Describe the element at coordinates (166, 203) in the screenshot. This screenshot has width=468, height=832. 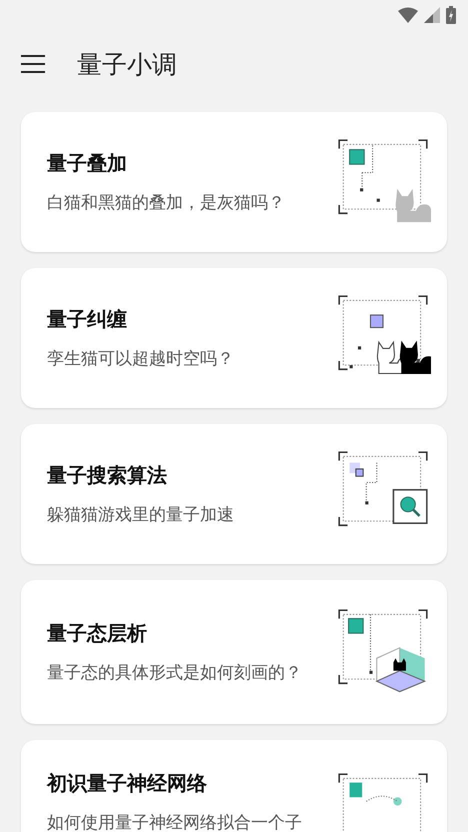
I see `card-subtitle: 白猫和黑猫的叠加，是灰猫吗？` at that location.